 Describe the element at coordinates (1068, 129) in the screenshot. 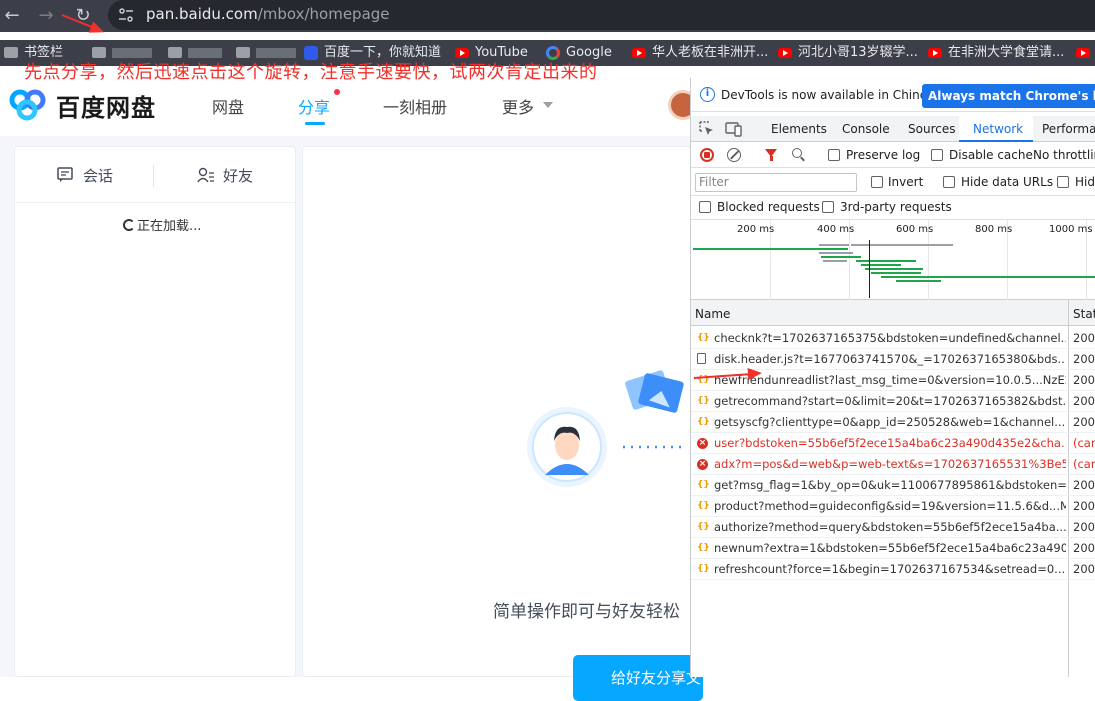

I see `tab-performance: Performan` at that location.